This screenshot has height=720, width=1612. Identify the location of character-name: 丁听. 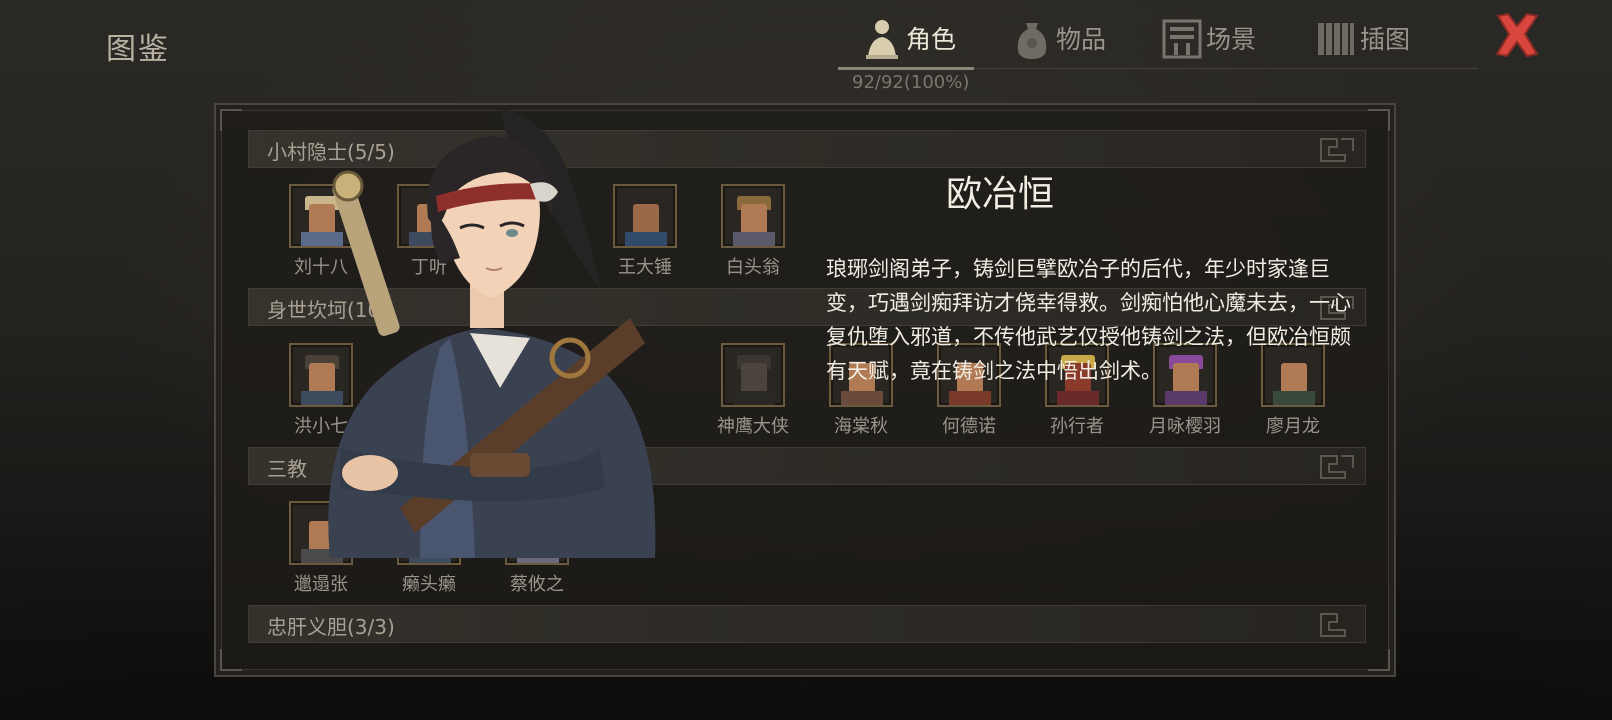
(429, 267).